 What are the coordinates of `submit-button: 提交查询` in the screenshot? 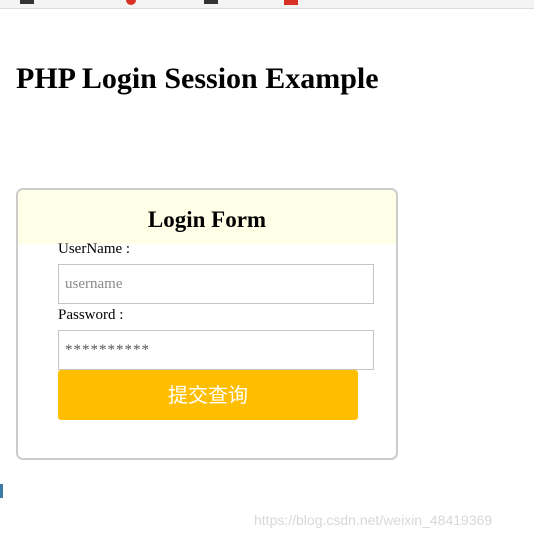 It's located at (208, 395).